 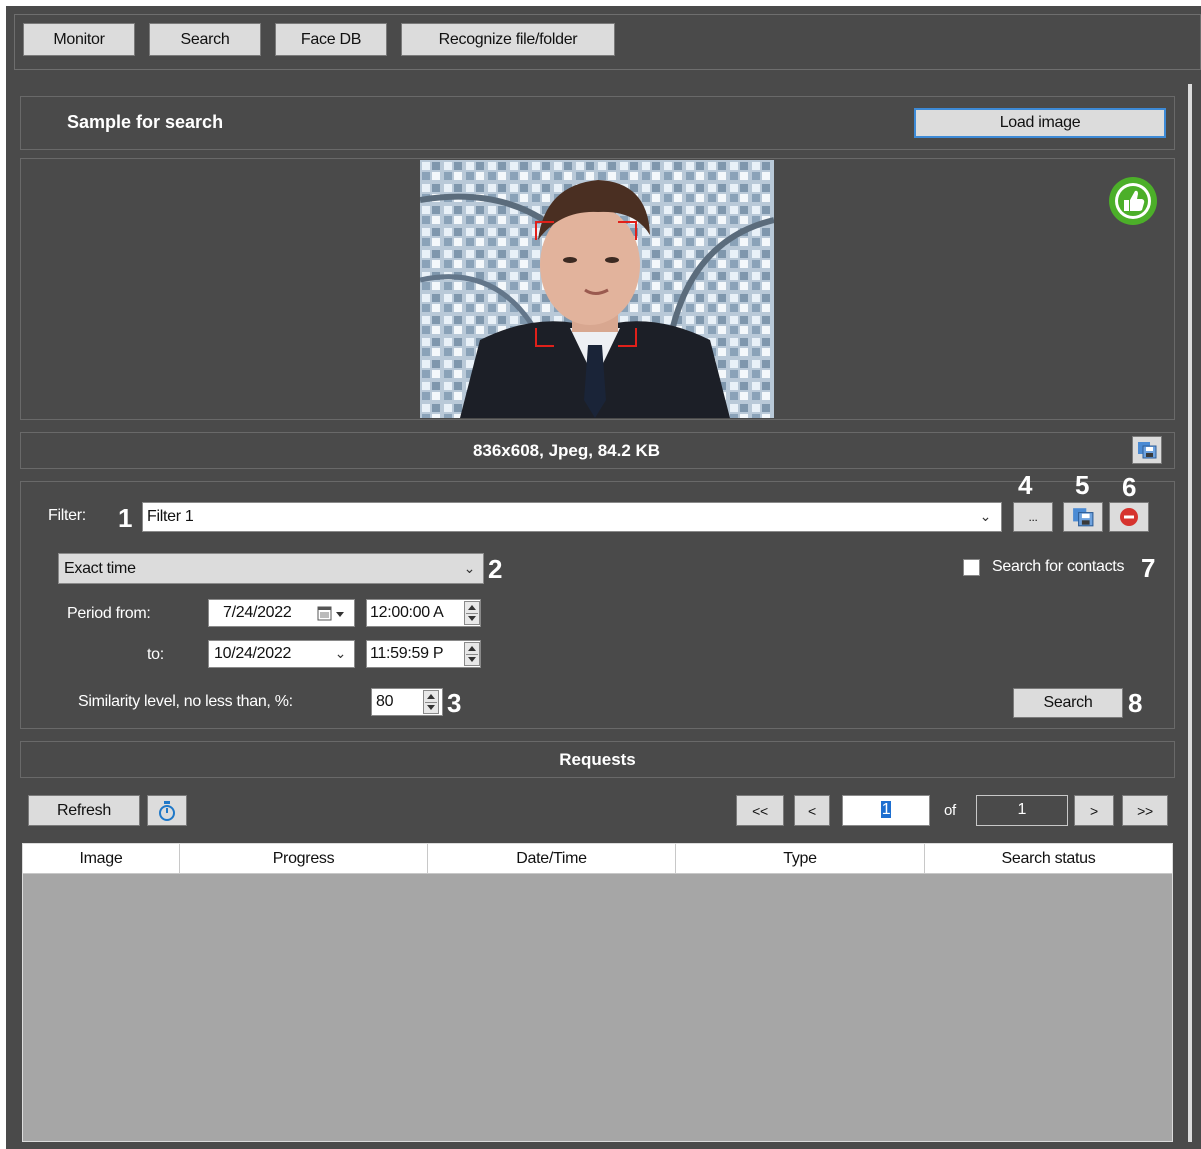 What do you see at coordinates (170, 516) in the screenshot?
I see `filter-select-value: Filter 1` at bounding box center [170, 516].